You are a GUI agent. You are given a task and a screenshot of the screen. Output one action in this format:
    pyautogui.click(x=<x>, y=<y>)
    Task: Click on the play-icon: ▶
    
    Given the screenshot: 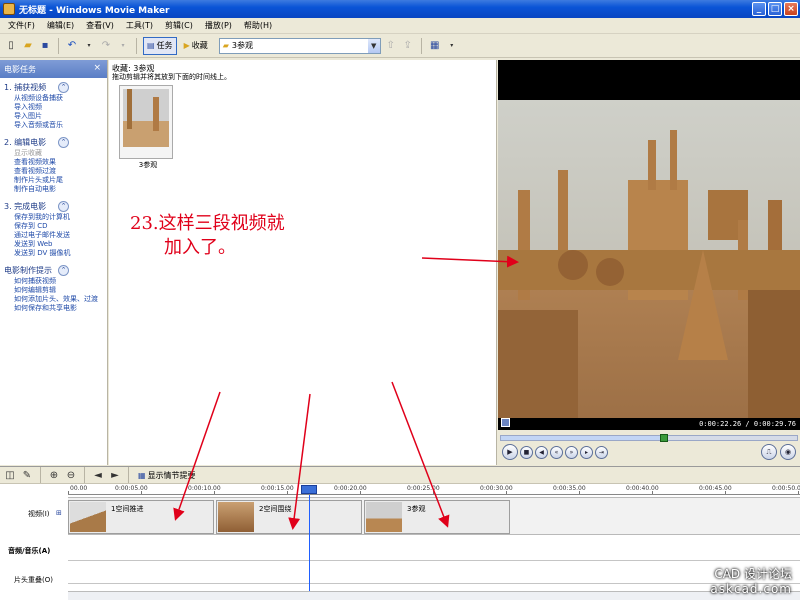 What is the action you would take?
    pyautogui.click(x=510, y=452)
    